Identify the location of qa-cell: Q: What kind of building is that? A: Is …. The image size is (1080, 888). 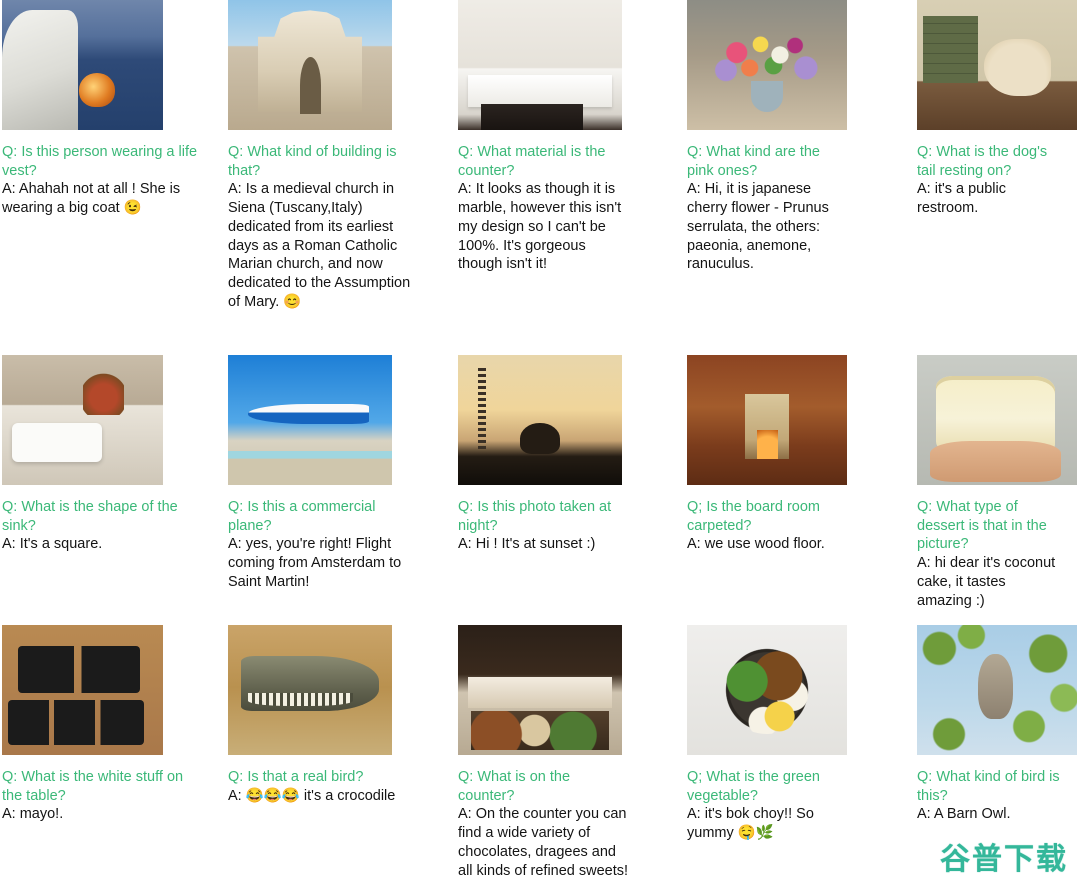
(324, 177).